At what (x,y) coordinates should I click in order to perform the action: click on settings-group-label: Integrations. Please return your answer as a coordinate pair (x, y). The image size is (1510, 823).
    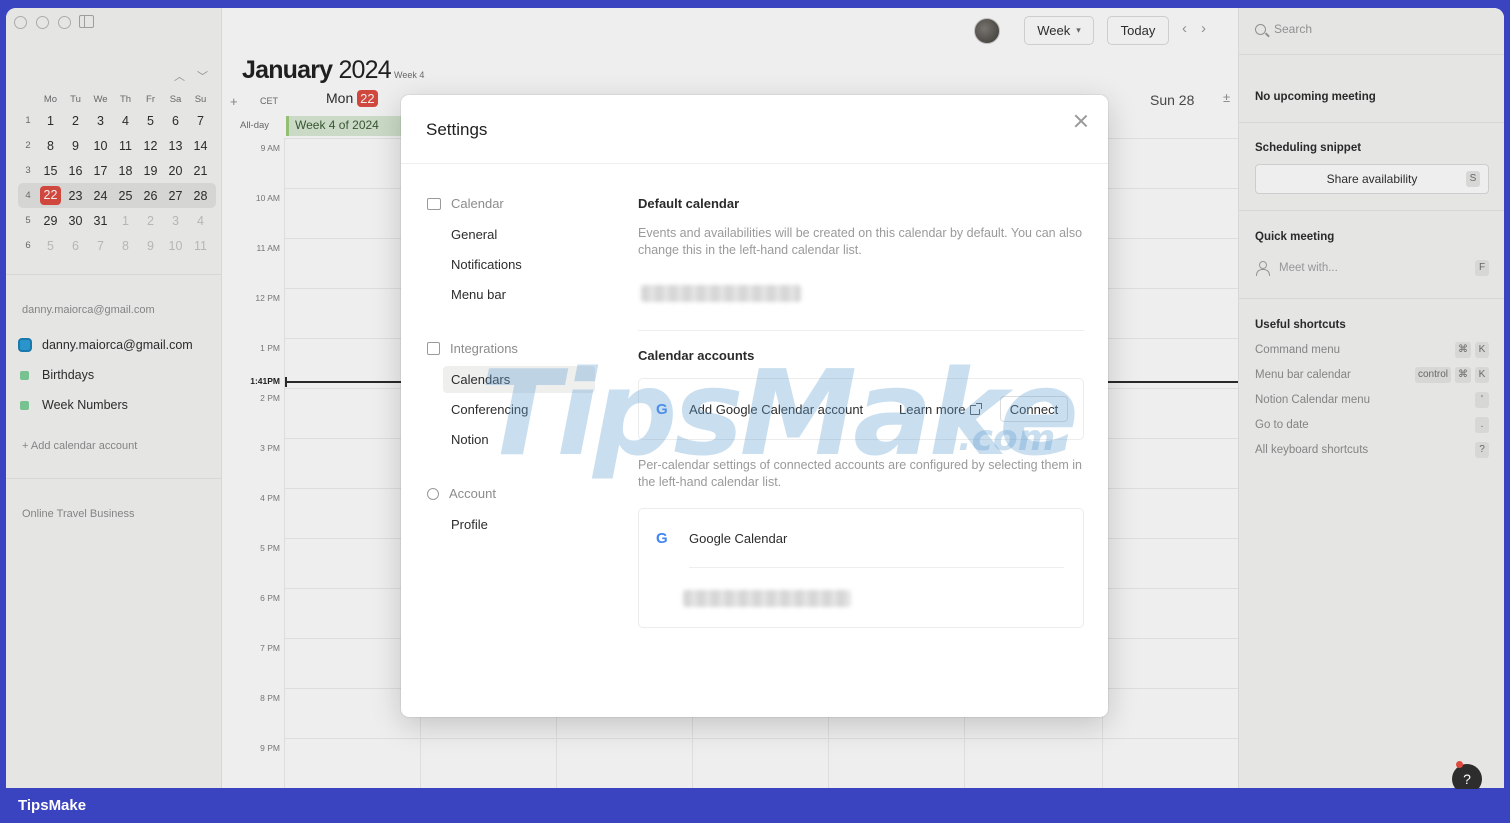
    Looking at the image, I should click on (484, 348).